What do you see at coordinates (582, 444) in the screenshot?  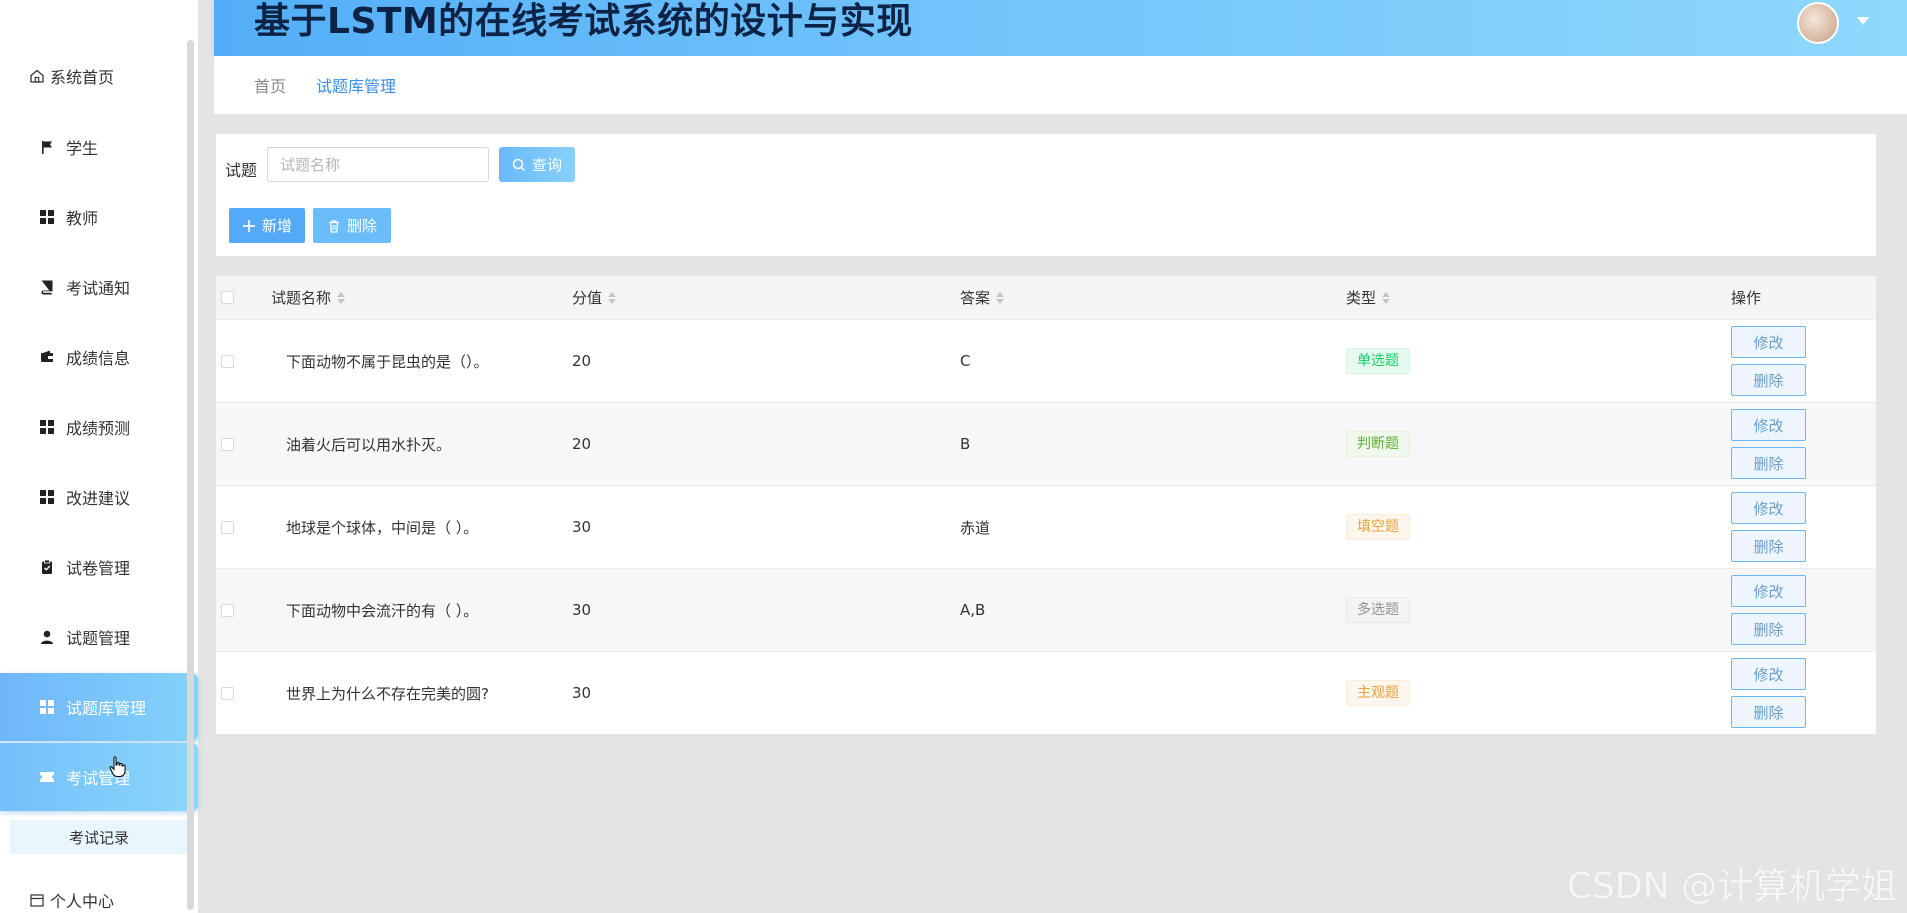 I see `cell-score: 20` at bounding box center [582, 444].